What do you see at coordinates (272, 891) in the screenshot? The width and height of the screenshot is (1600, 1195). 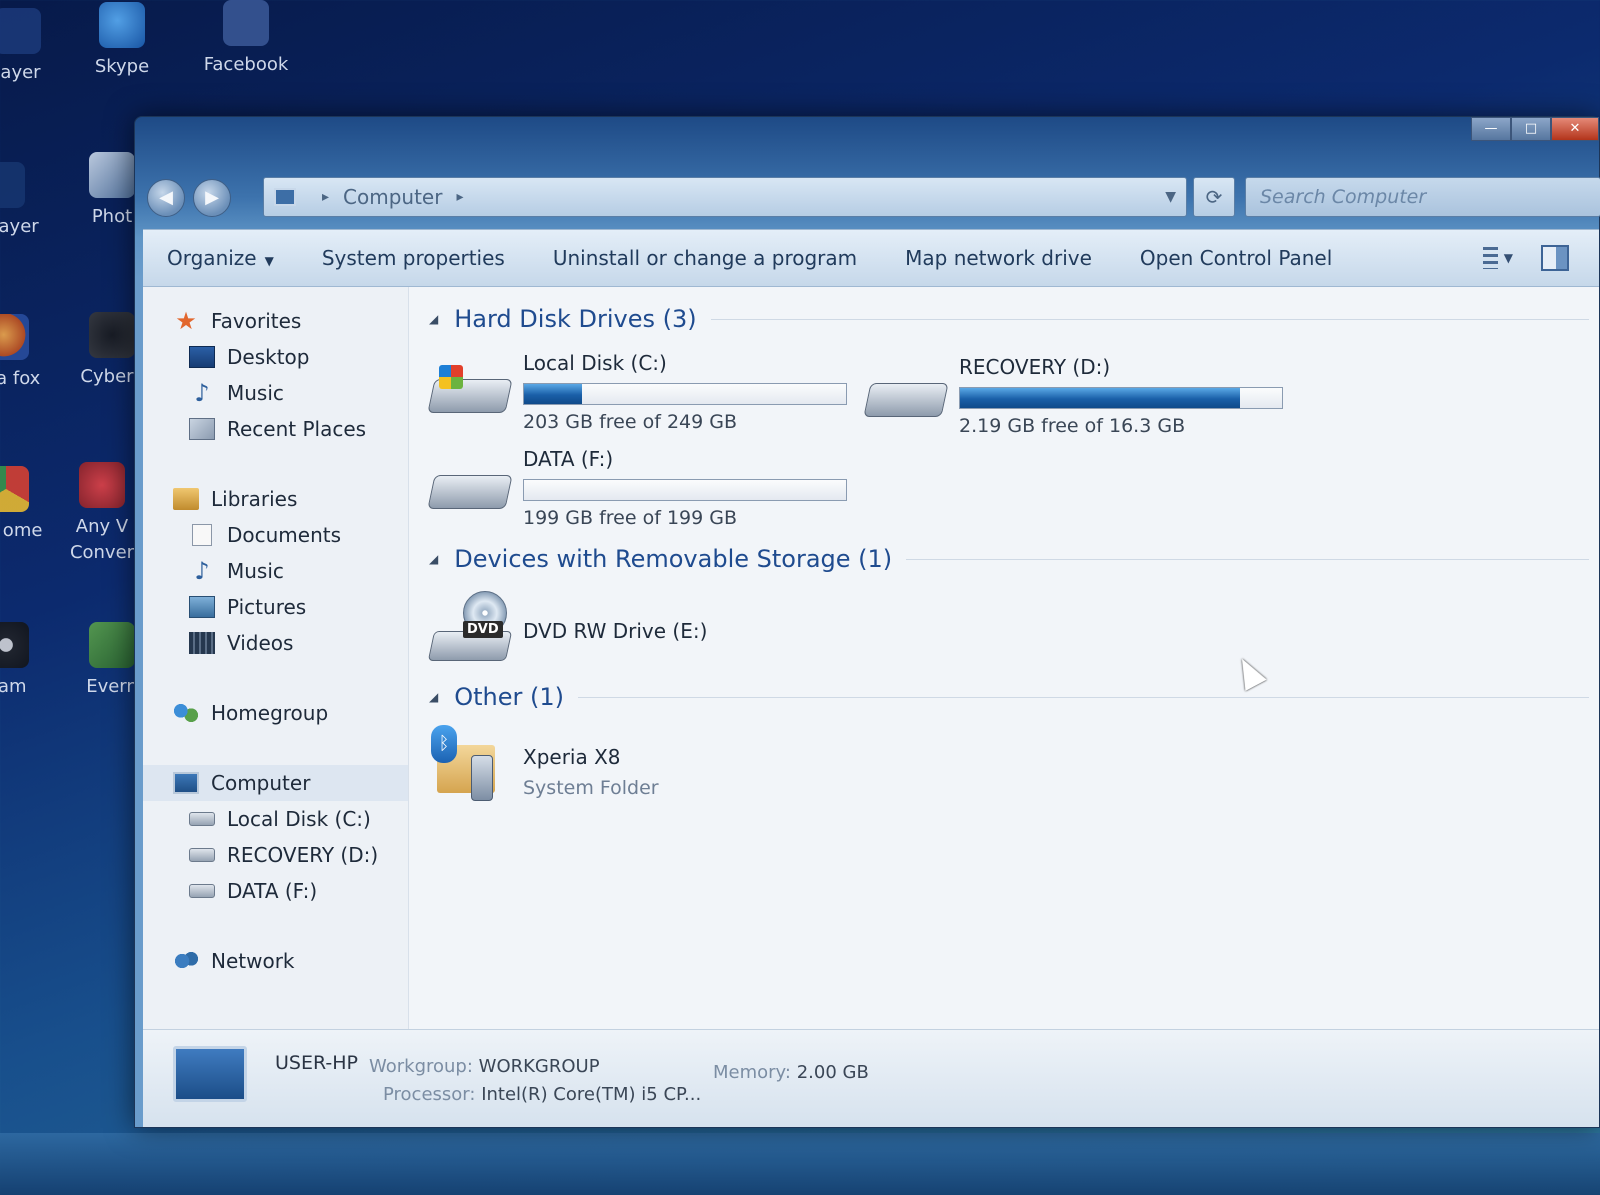 I see `sidebar-item-label: DATA (F:)` at bounding box center [272, 891].